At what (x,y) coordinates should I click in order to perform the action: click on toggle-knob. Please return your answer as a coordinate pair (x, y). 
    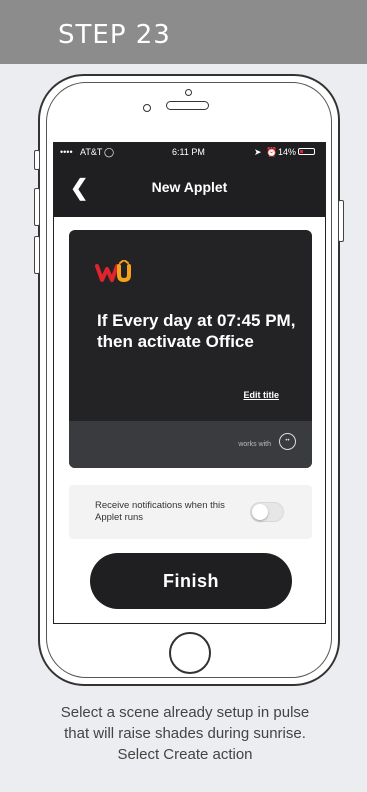
    Looking at the image, I should click on (260, 512).